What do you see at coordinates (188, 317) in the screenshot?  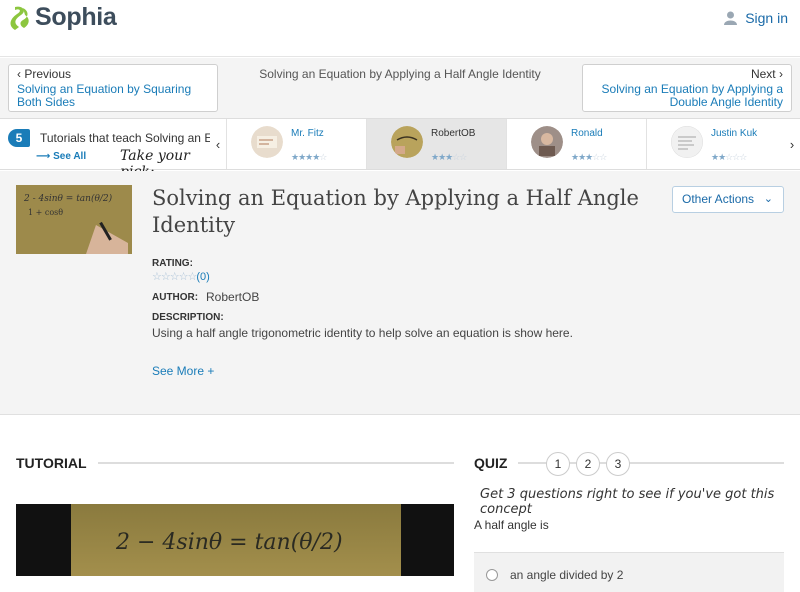 I see `description-label: DESCRIPTION:` at bounding box center [188, 317].